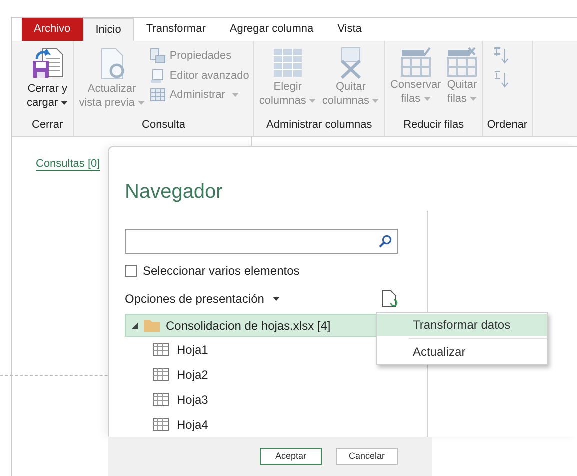 This screenshot has height=476, width=577. Describe the element at coordinates (202, 299) in the screenshot. I see `display-options-dropdown: Opciones de presentación` at that location.